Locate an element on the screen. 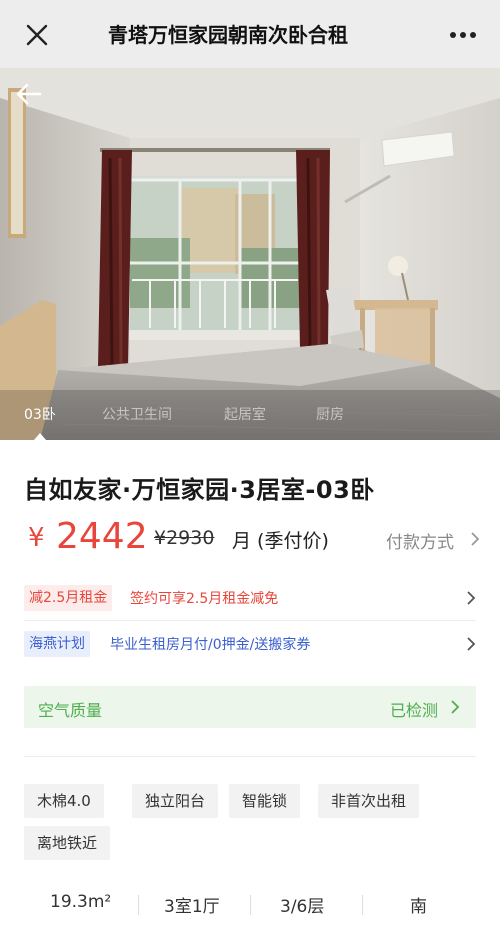  page-title: 青塔万恒家园朝南次卧合租 is located at coordinates (228, 35).